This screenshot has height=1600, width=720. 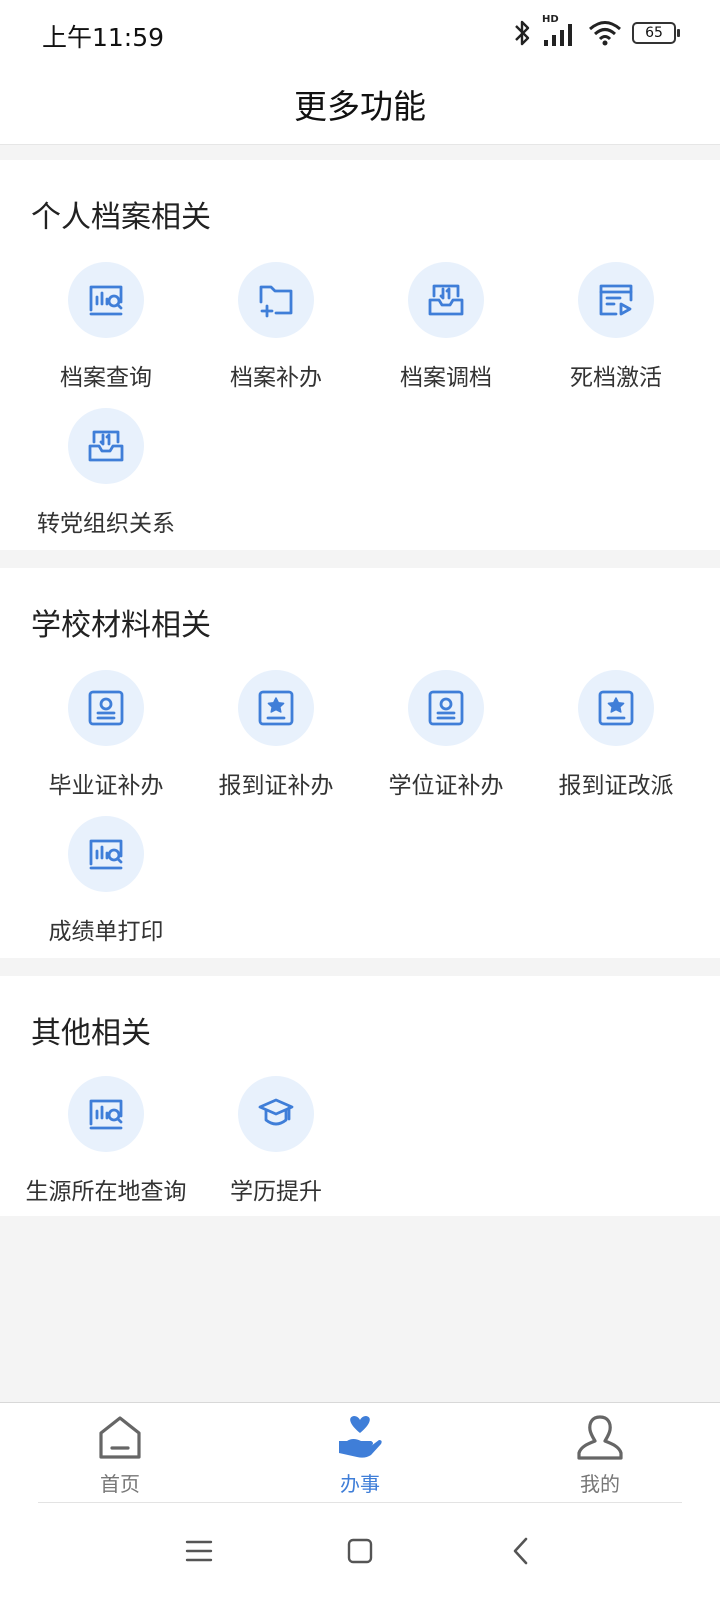 What do you see at coordinates (276, 1146) in the screenshot?
I see `grid-item-education-upgrade: 学历提升` at bounding box center [276, 1146].